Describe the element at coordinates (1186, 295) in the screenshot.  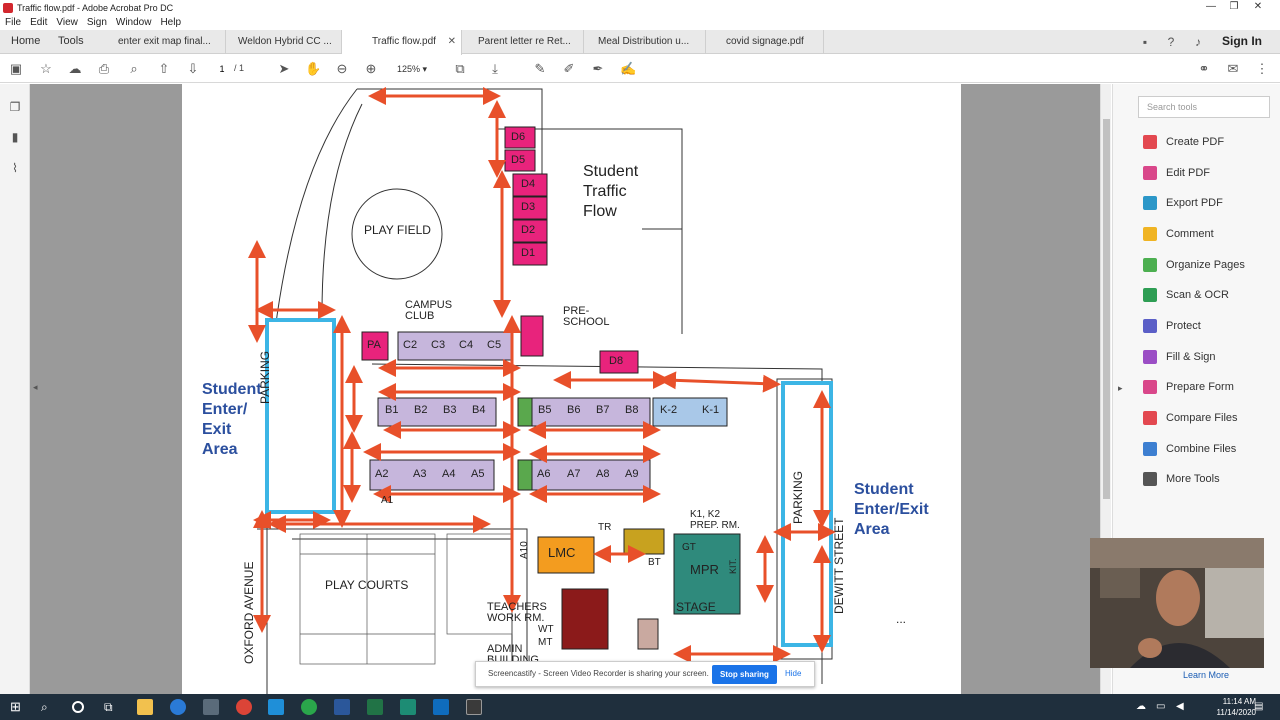
I see `tool-scan-ocr: Scan & OCR` at that location.